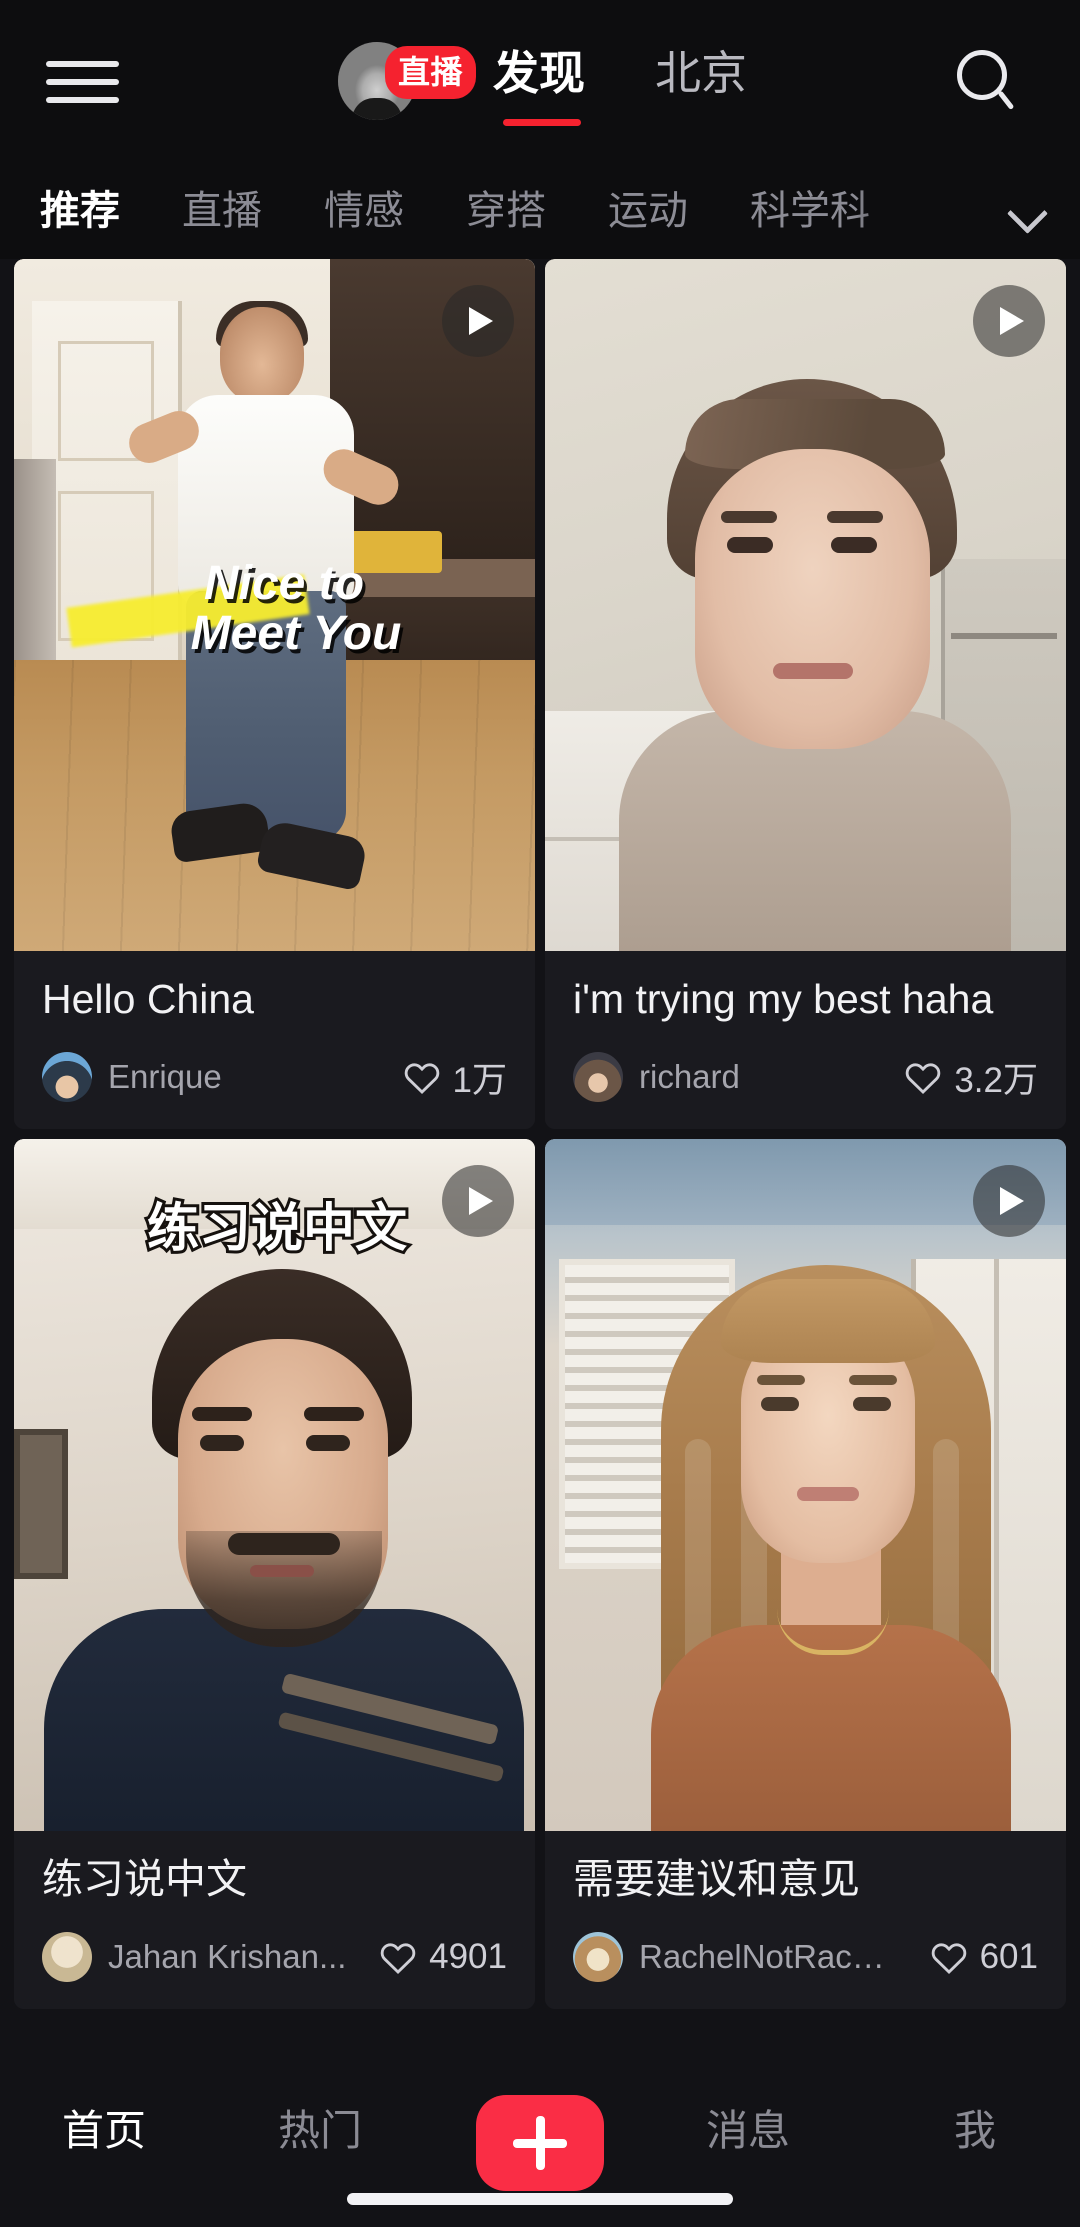 The image size is (1080, 2227). What do you see at coordinates (975, 2131) in the screenshot?
I see `nav-item-profile: 我` at bounding box center [975, 2131].